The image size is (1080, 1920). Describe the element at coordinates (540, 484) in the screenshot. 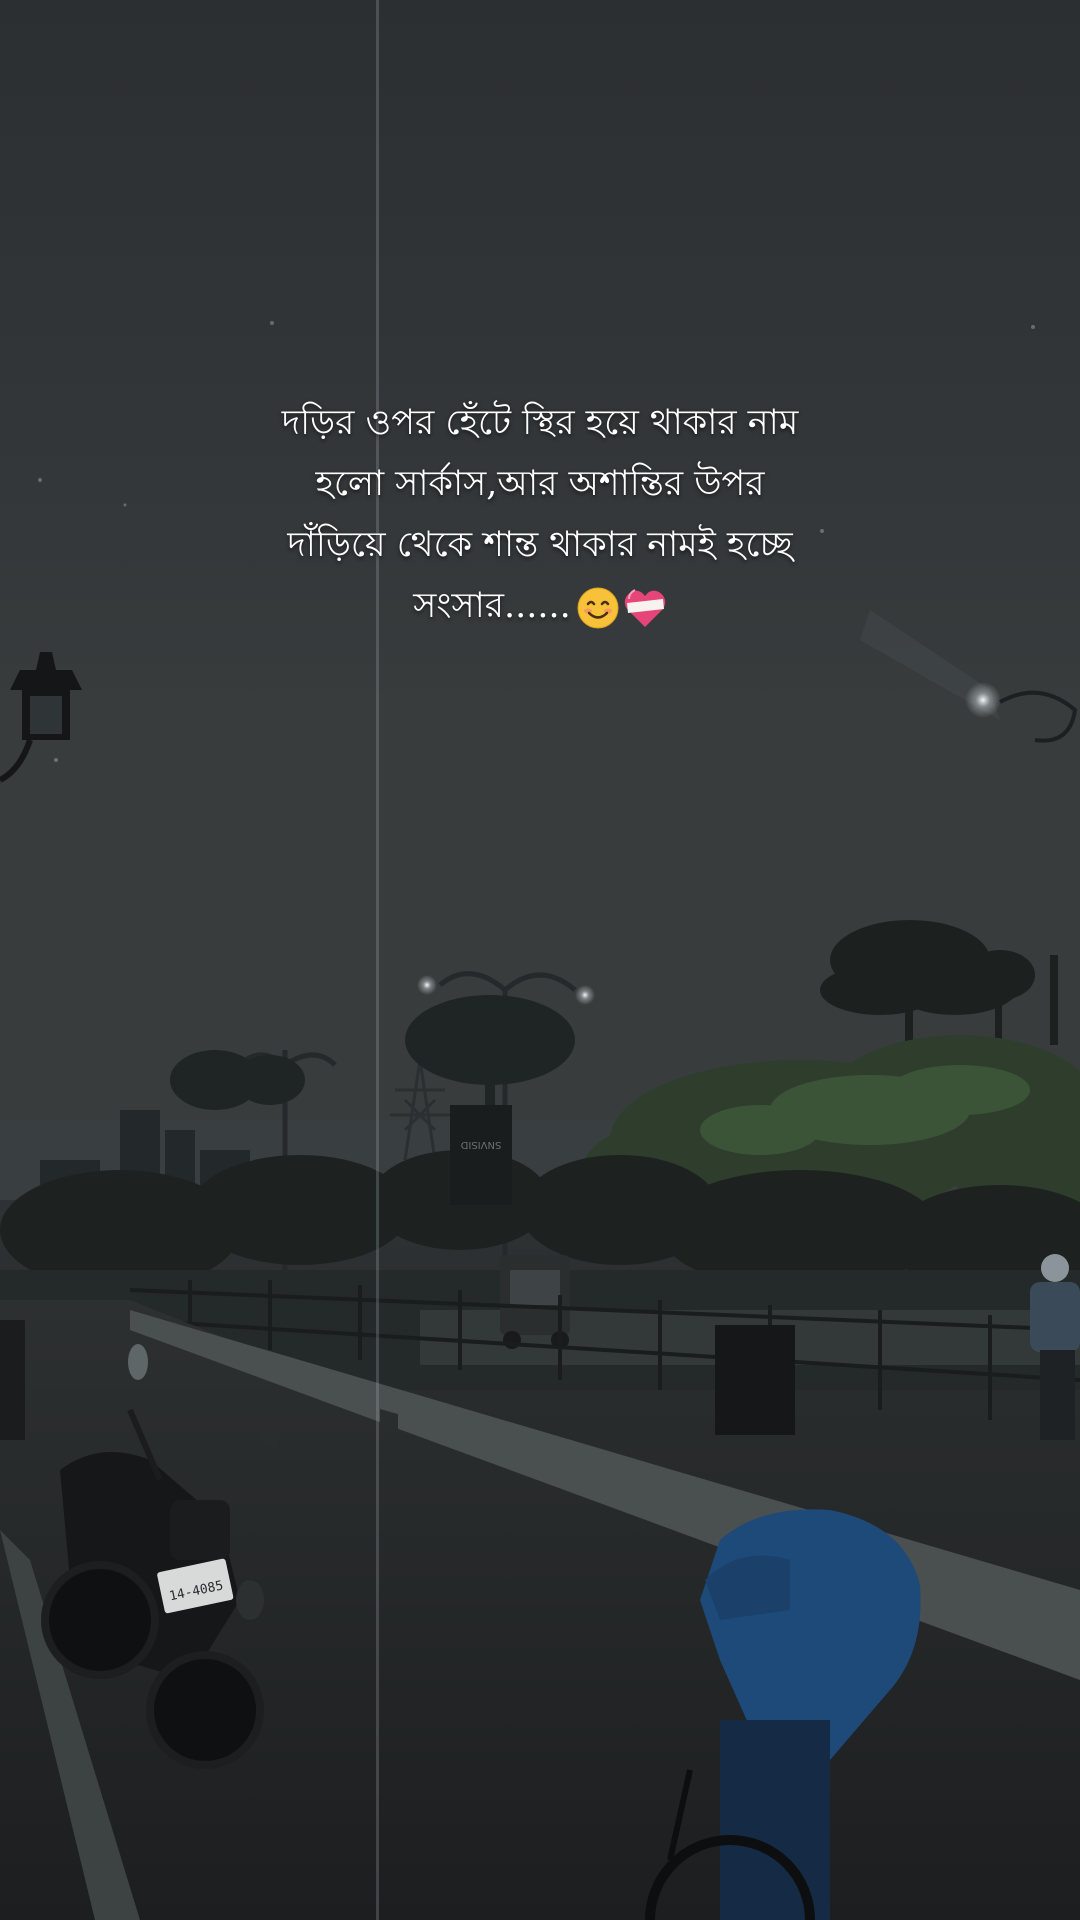

I see `caption-line-2: হলো সার্কাস,আর অশান্তির উপর` at that location.